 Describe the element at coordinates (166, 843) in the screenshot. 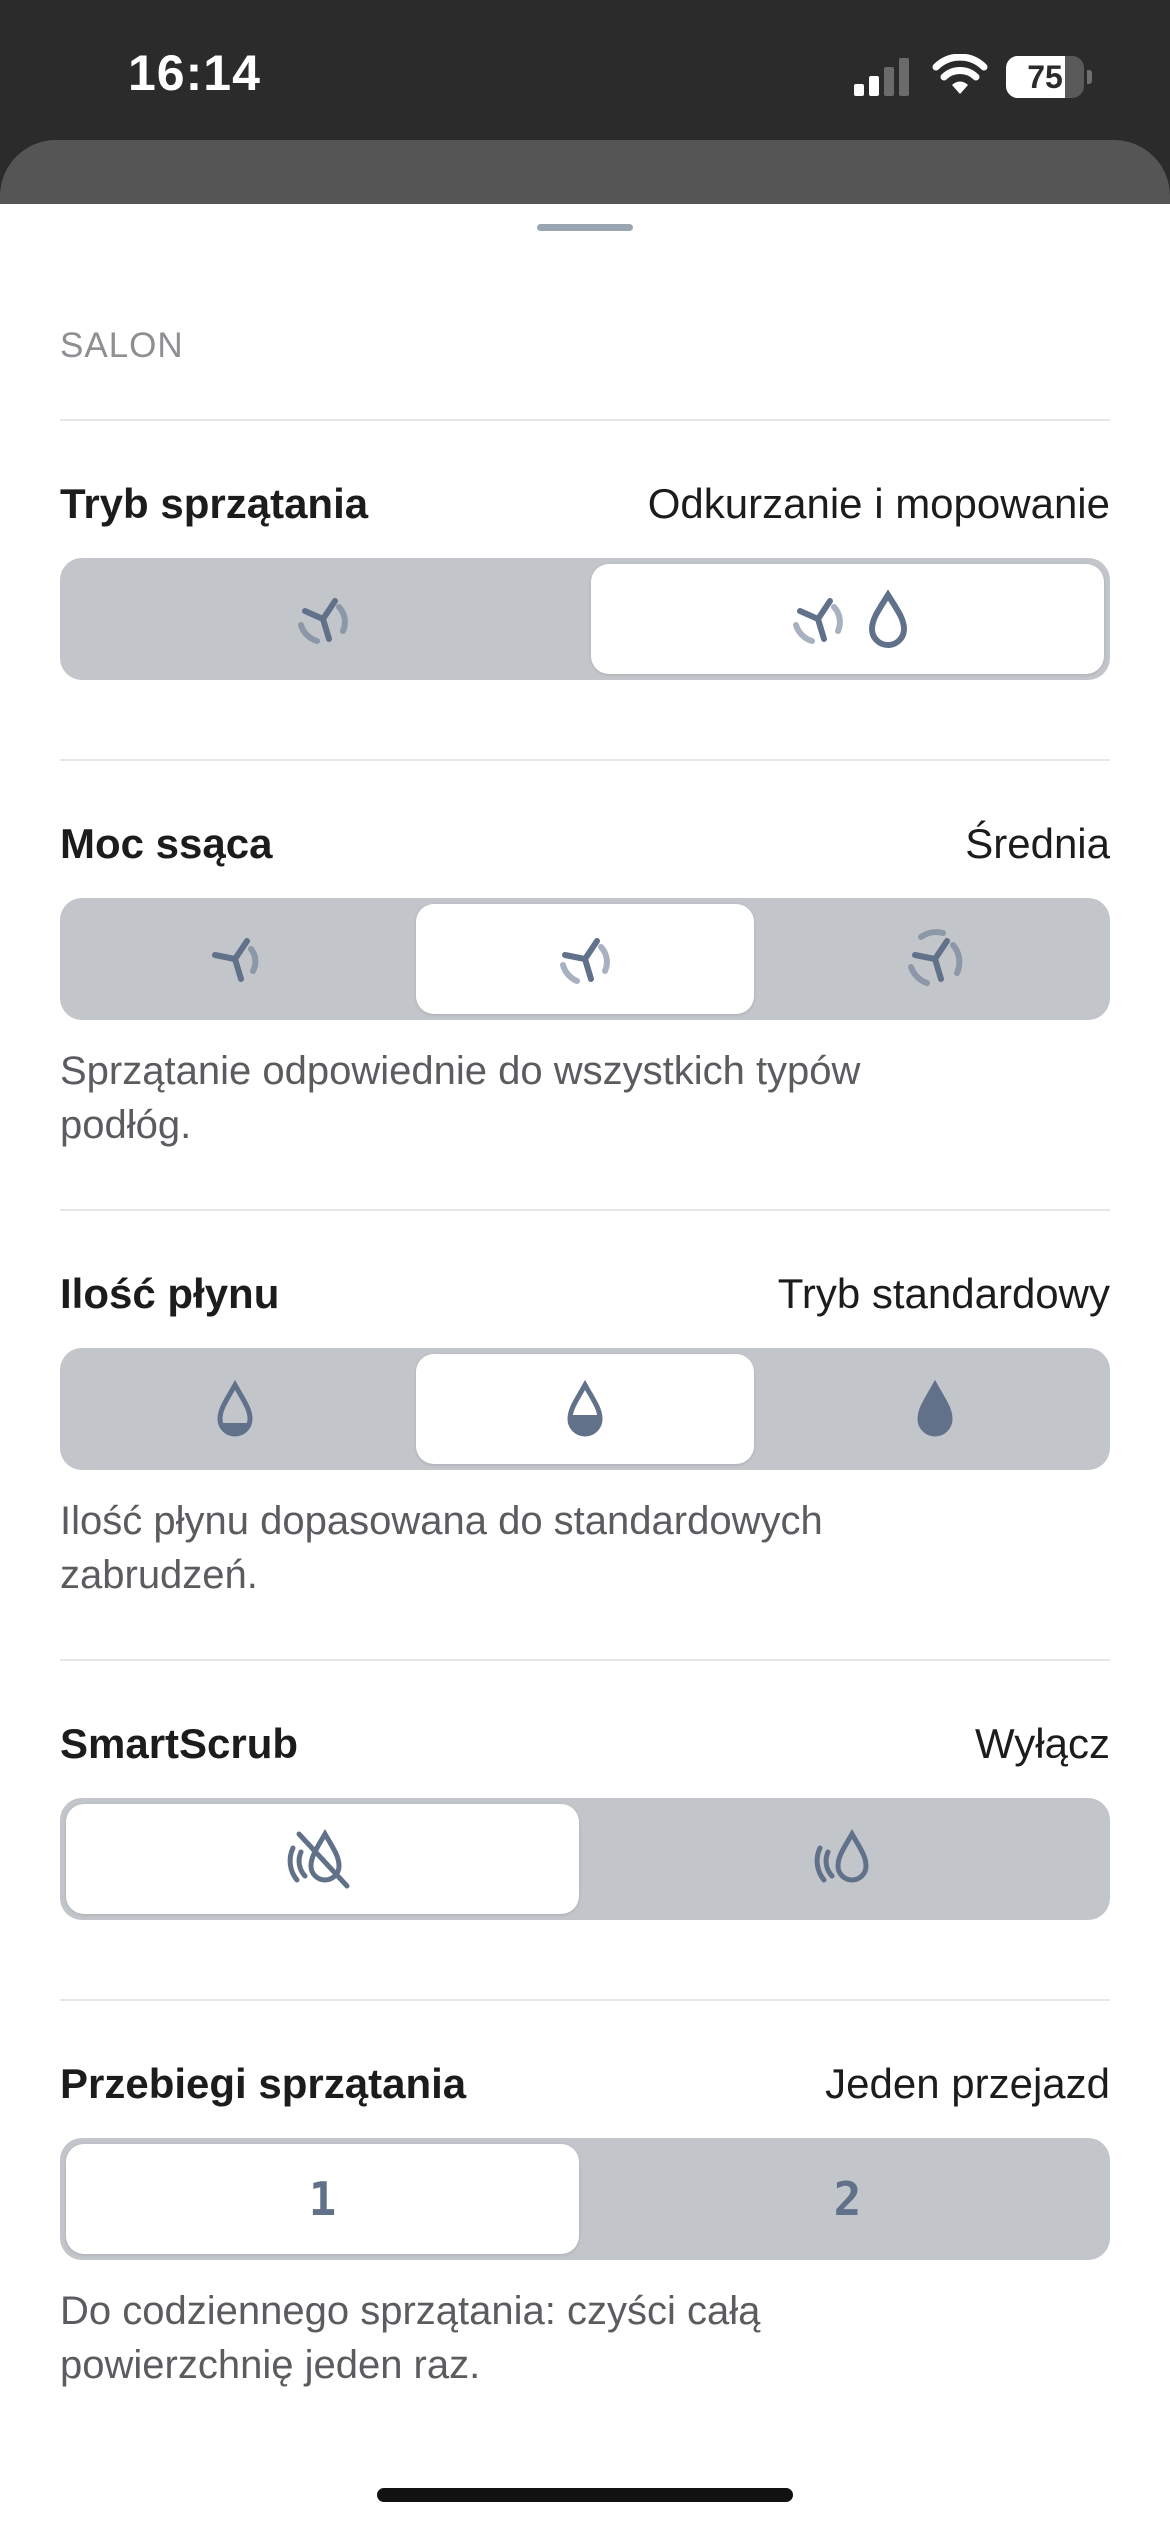

I see `suction-power-title: Moc ssąca` at that location.